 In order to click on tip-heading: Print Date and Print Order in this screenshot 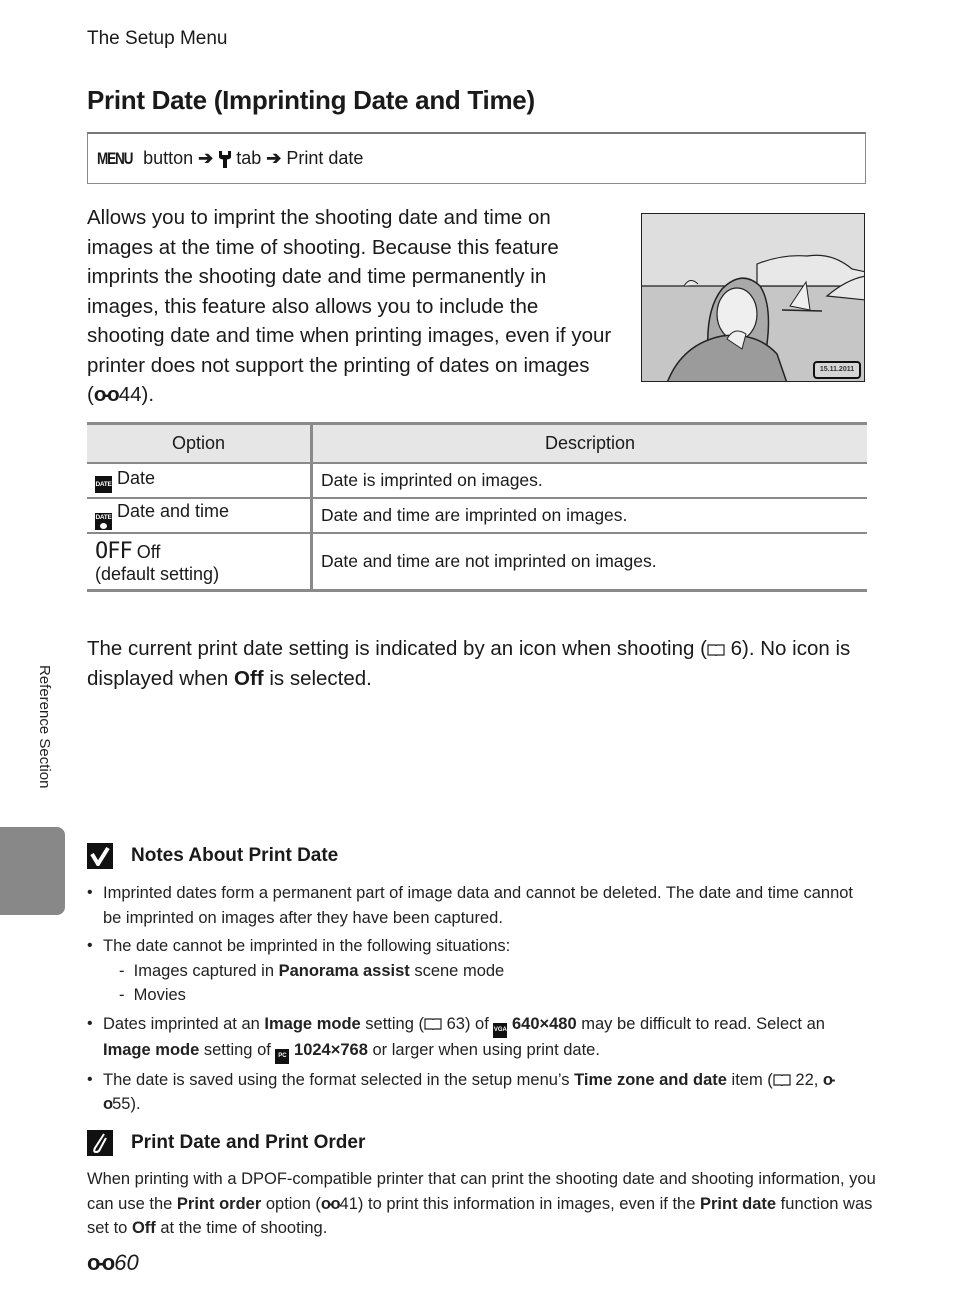, I will do `click(226, 1143)`.